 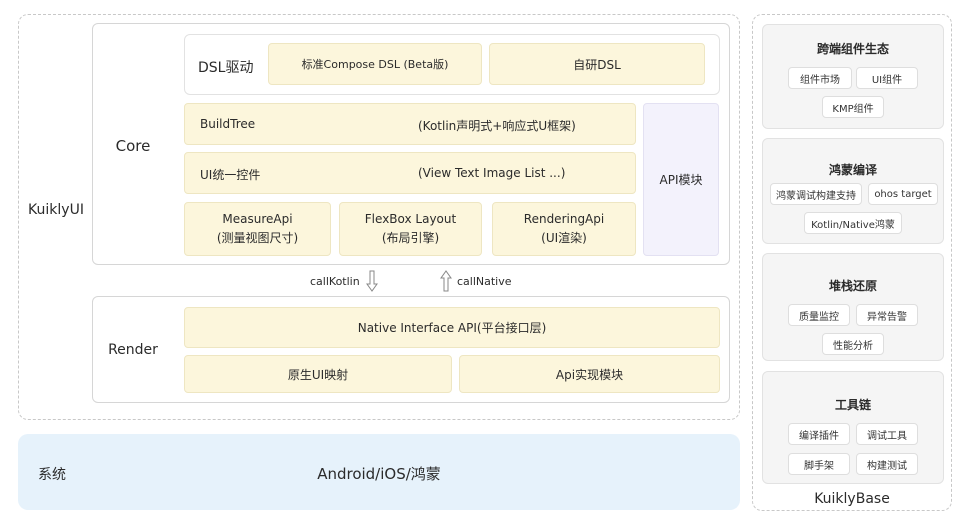 What do you see at coordinates (484, 281) in the screenshot?
I see `call-native-label: callNative` at bounding box center [484, 281].